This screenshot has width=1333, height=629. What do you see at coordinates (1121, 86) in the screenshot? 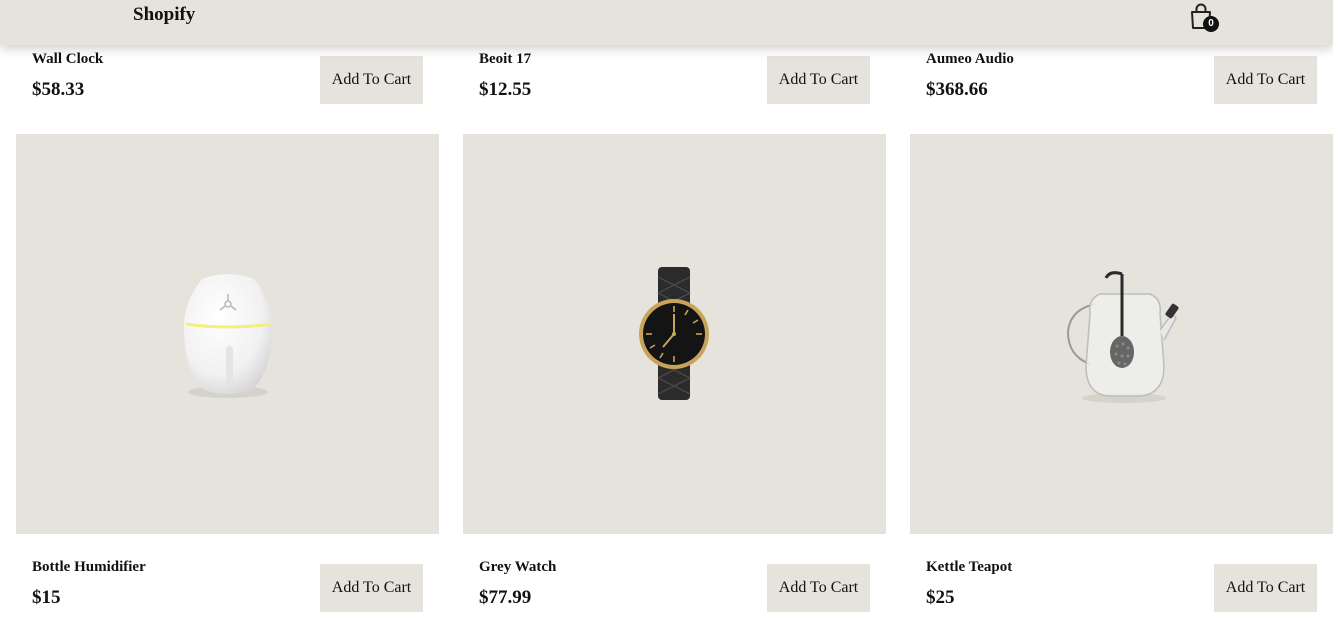
I see `product-card-info: Aumeo Audio $368.66 Add To Cart` at bounding box center [1121, 86].